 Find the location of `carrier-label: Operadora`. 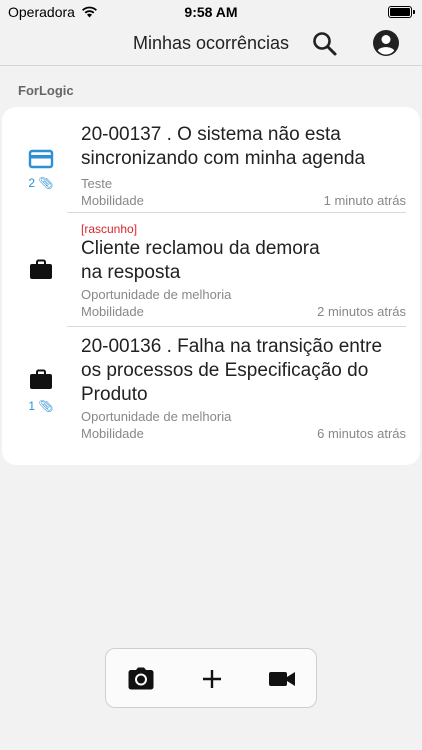

carrier-label: Operadora is located at coordinates (41, 12).